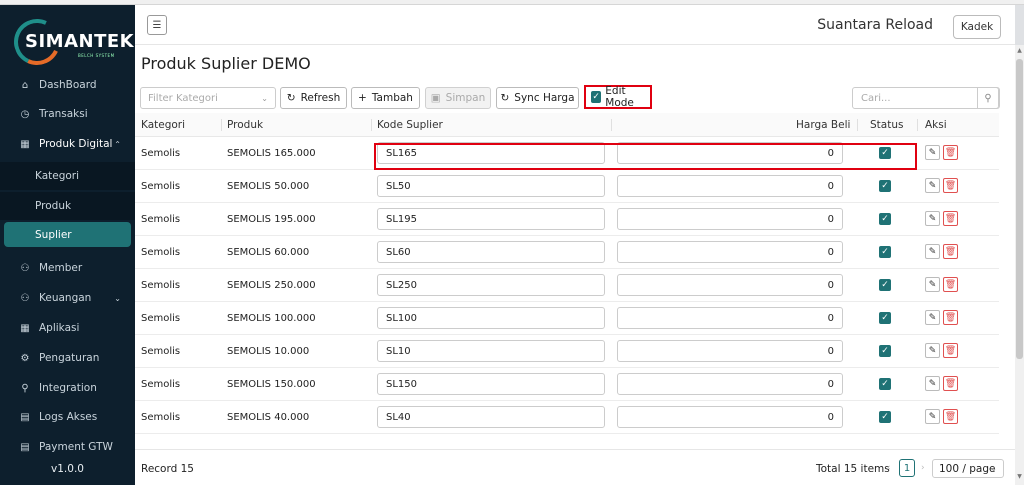  I want to click on kode-suplier-input: SL10, so click(491, 351).